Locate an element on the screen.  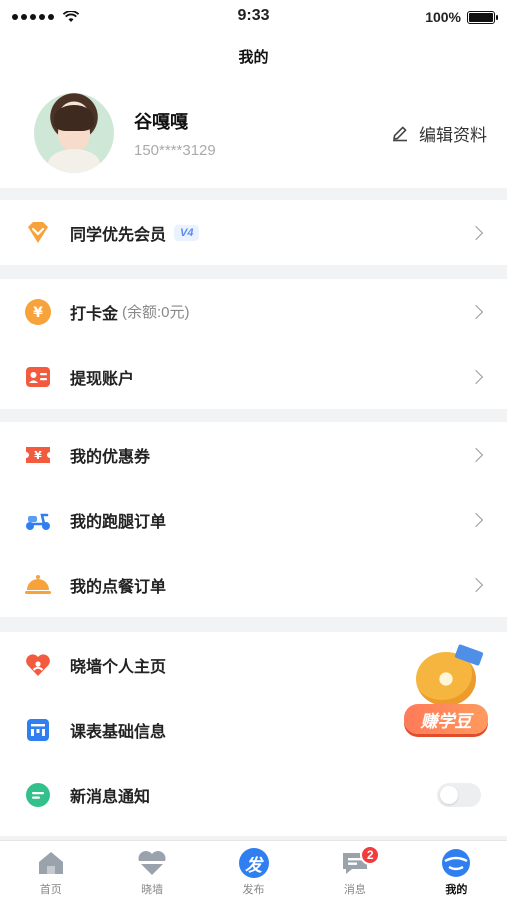
chat-bubble-icon is located at coordinates (38, 795).